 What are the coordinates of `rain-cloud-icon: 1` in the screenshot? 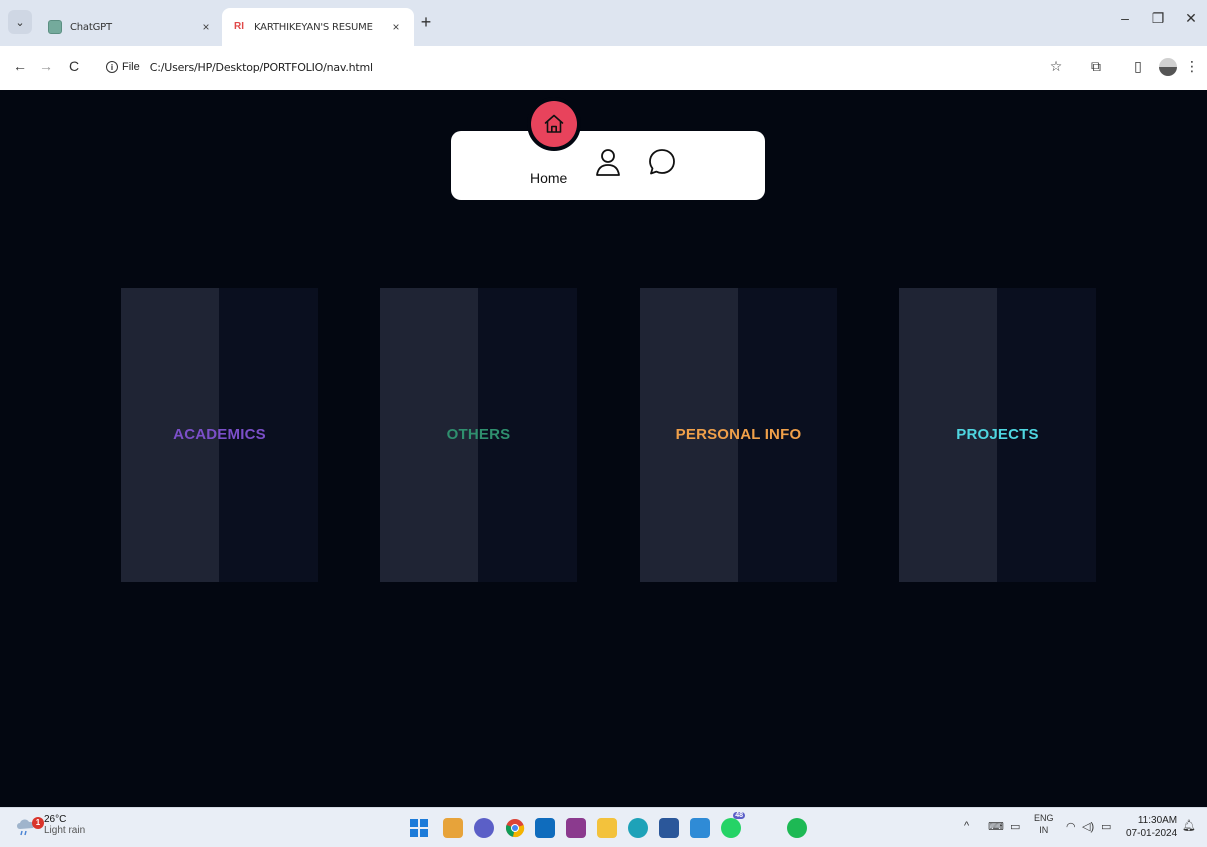 It's located at (29, 825).